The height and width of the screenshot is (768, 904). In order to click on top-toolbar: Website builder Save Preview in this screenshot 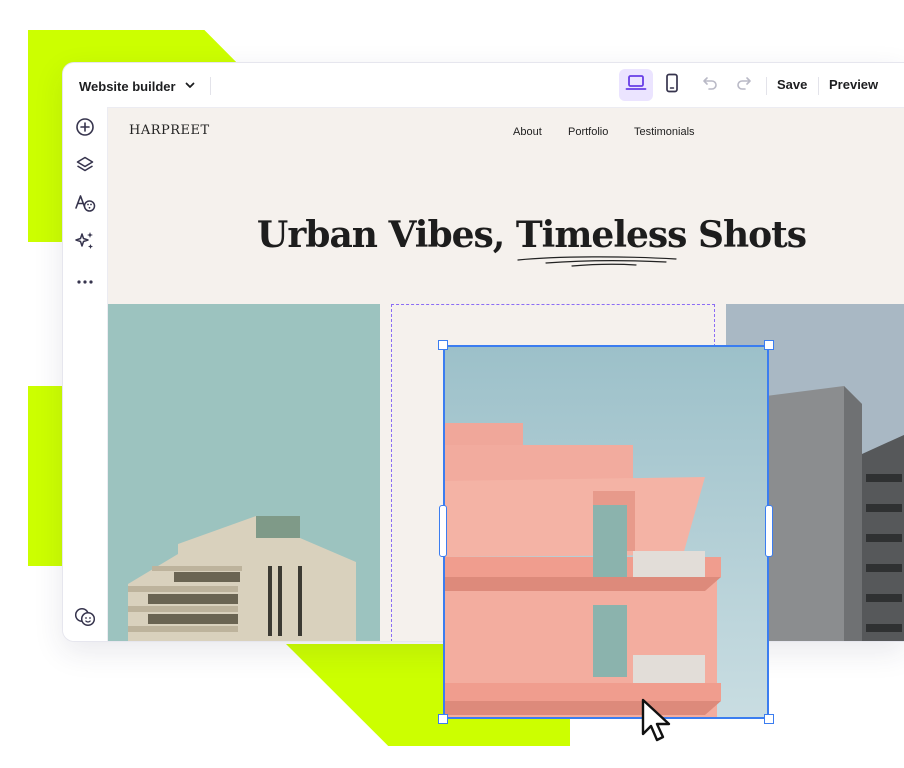, I will do `click(483, 85)`.